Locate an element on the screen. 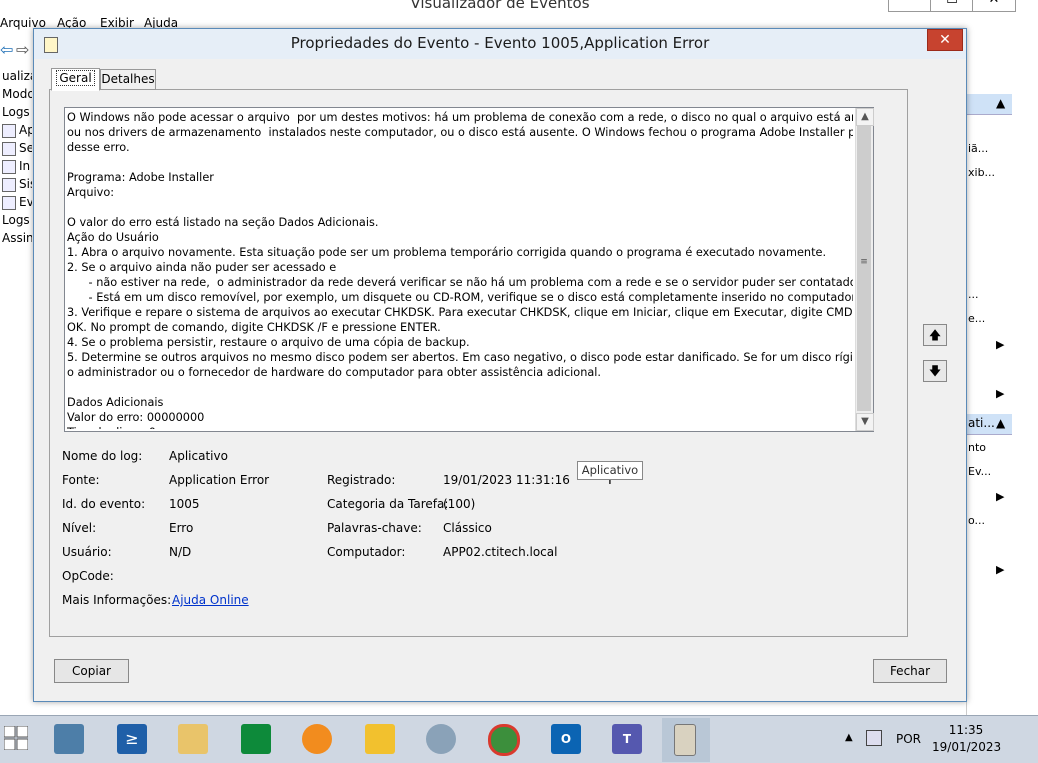 This screenshot has width=1038, height=763. chrome-icon is located at coordinates (504, 740).